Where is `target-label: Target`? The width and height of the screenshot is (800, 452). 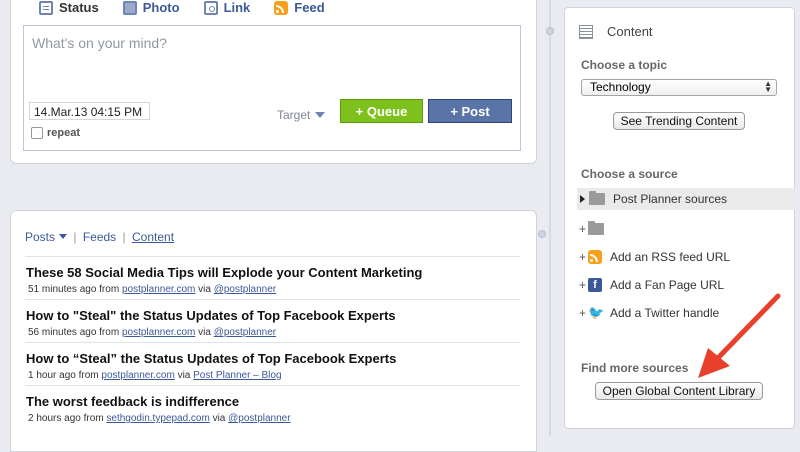
target-label: Target is located at coordinates (294, 115).